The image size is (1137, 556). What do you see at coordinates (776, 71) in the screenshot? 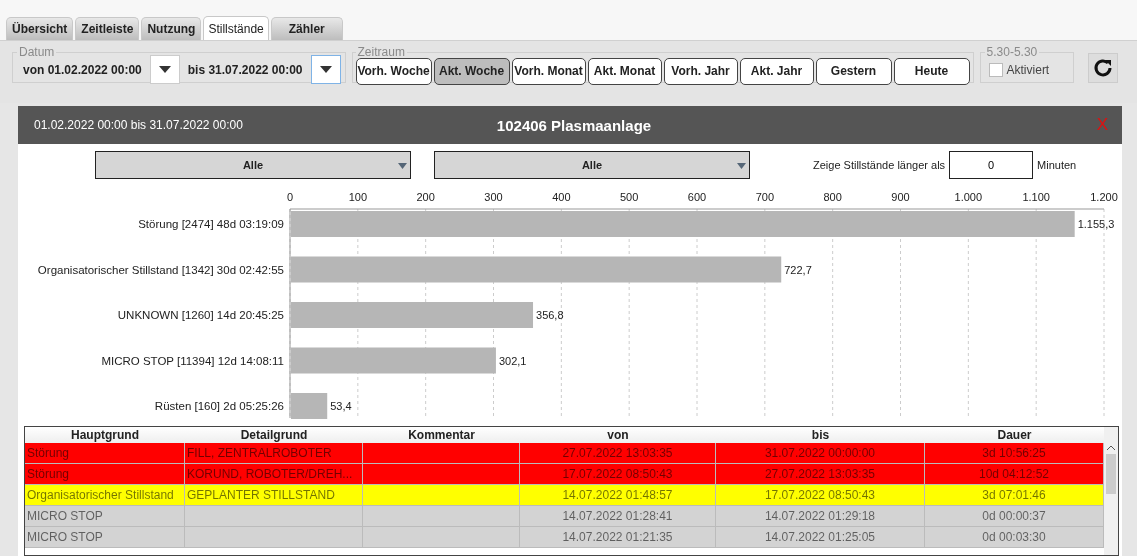
I see `period-button: Akt. Jahr` at bounding box center [776, 71].